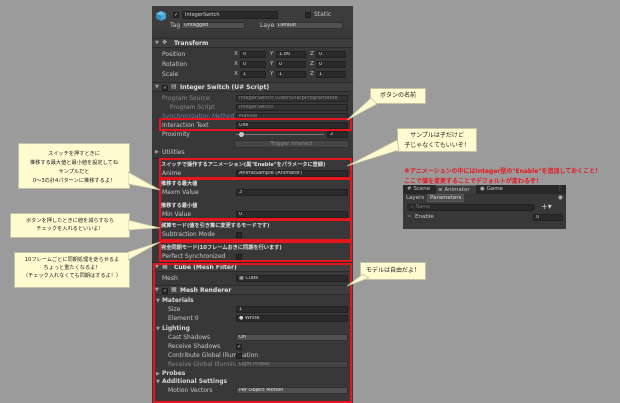 The image size is (620, 403). Describe the element at coordinates (161, 16) in the screenshot. I see `cube-icon` at that location.